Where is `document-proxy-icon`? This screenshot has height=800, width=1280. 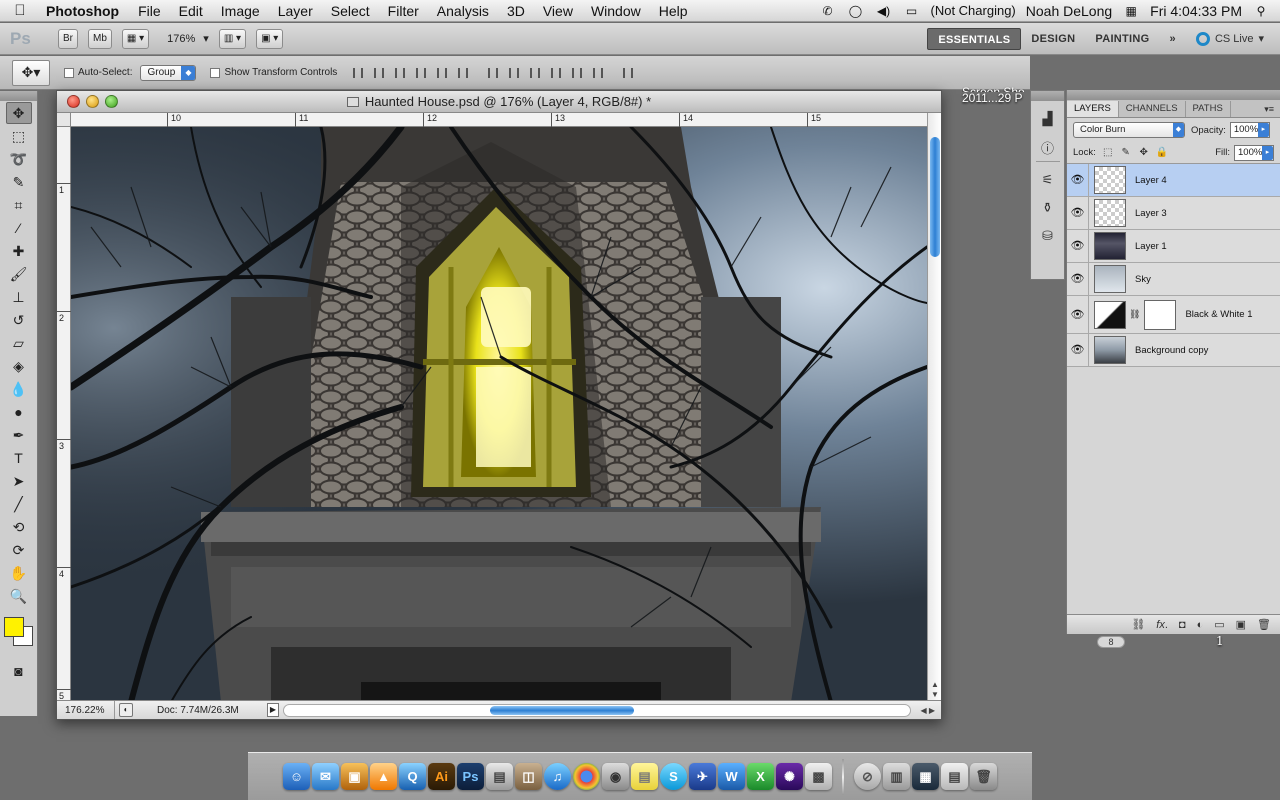
document-proxy-icon is located at coordinates (352, 101).